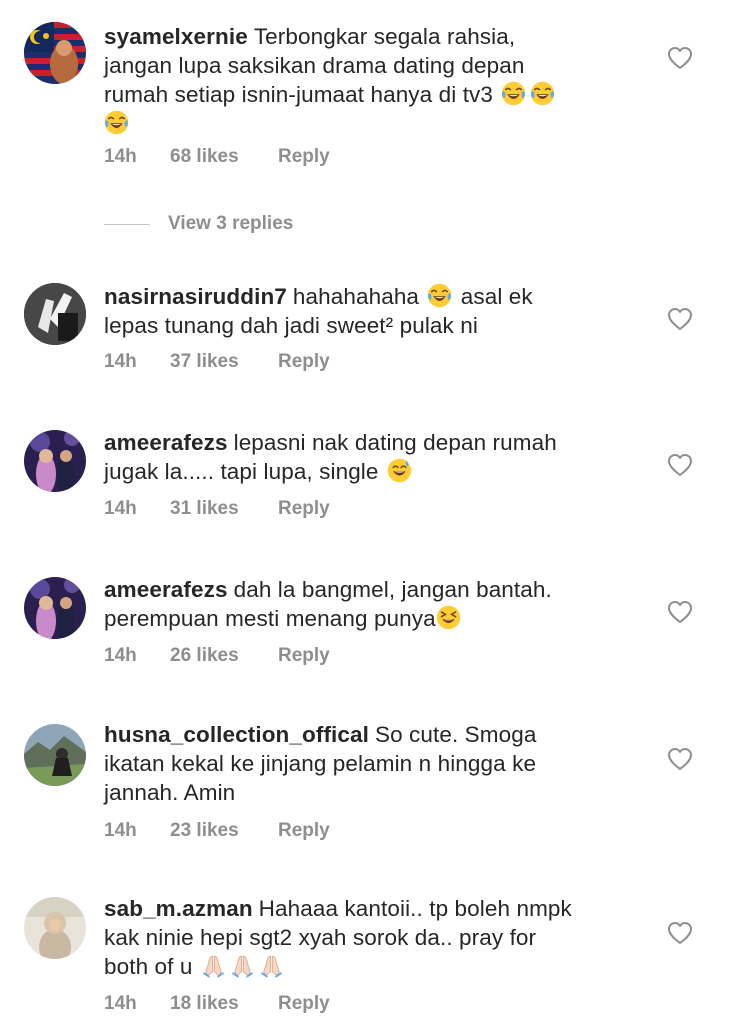 This screenshot has width=735, height=1024. What do you see at coordinates (224, 362) in the screenshot?
I see `comment-likes: 37 likes` at bounding box center [224, 362].